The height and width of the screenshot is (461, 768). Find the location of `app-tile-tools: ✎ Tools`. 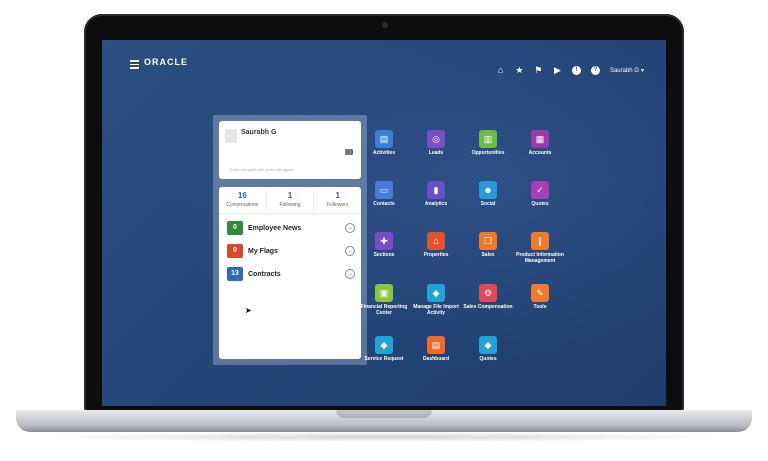

app-tile-tools: ✎ Tools is located at coordinates (540, 297).